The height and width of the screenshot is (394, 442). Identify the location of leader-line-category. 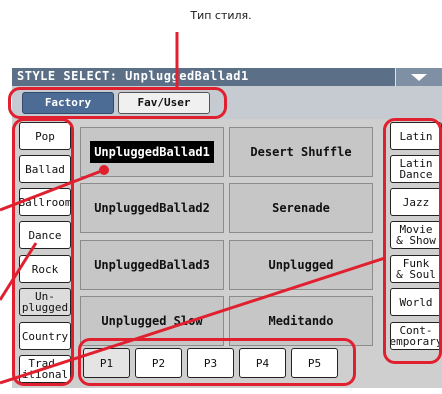
(19, 271).